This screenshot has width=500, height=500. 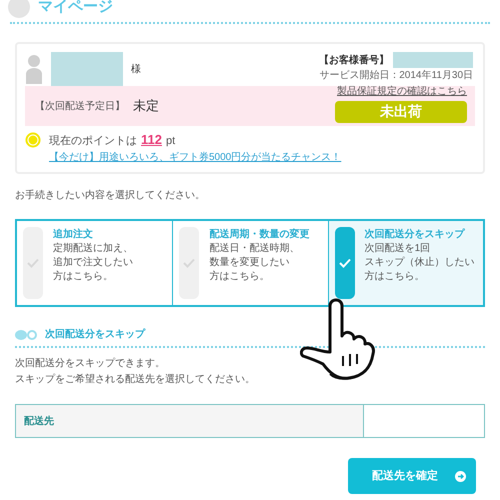 I want to click on points-icon, so click(x=33, y=140).